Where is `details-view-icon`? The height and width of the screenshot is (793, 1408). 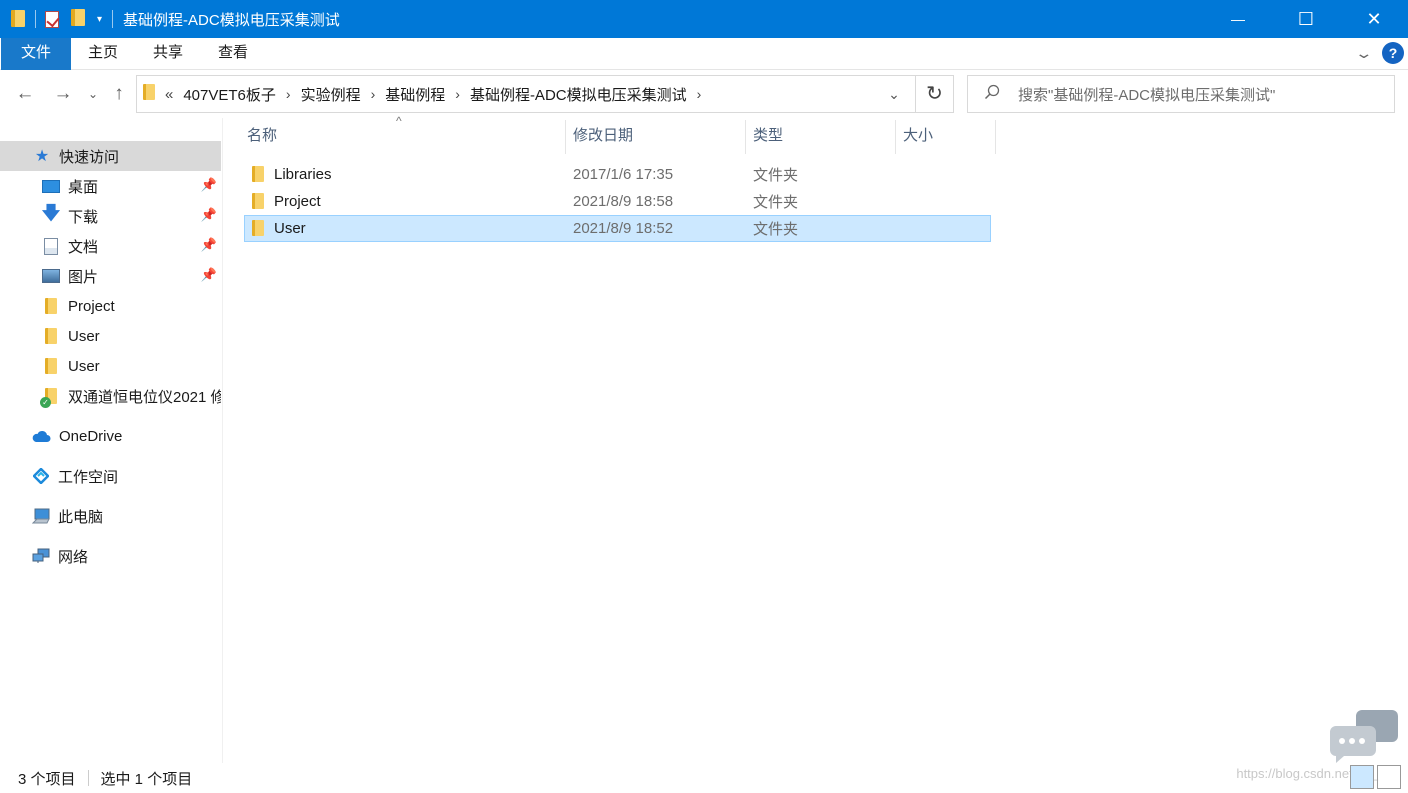
details-view-icon is located at coordinates (1362, 777).